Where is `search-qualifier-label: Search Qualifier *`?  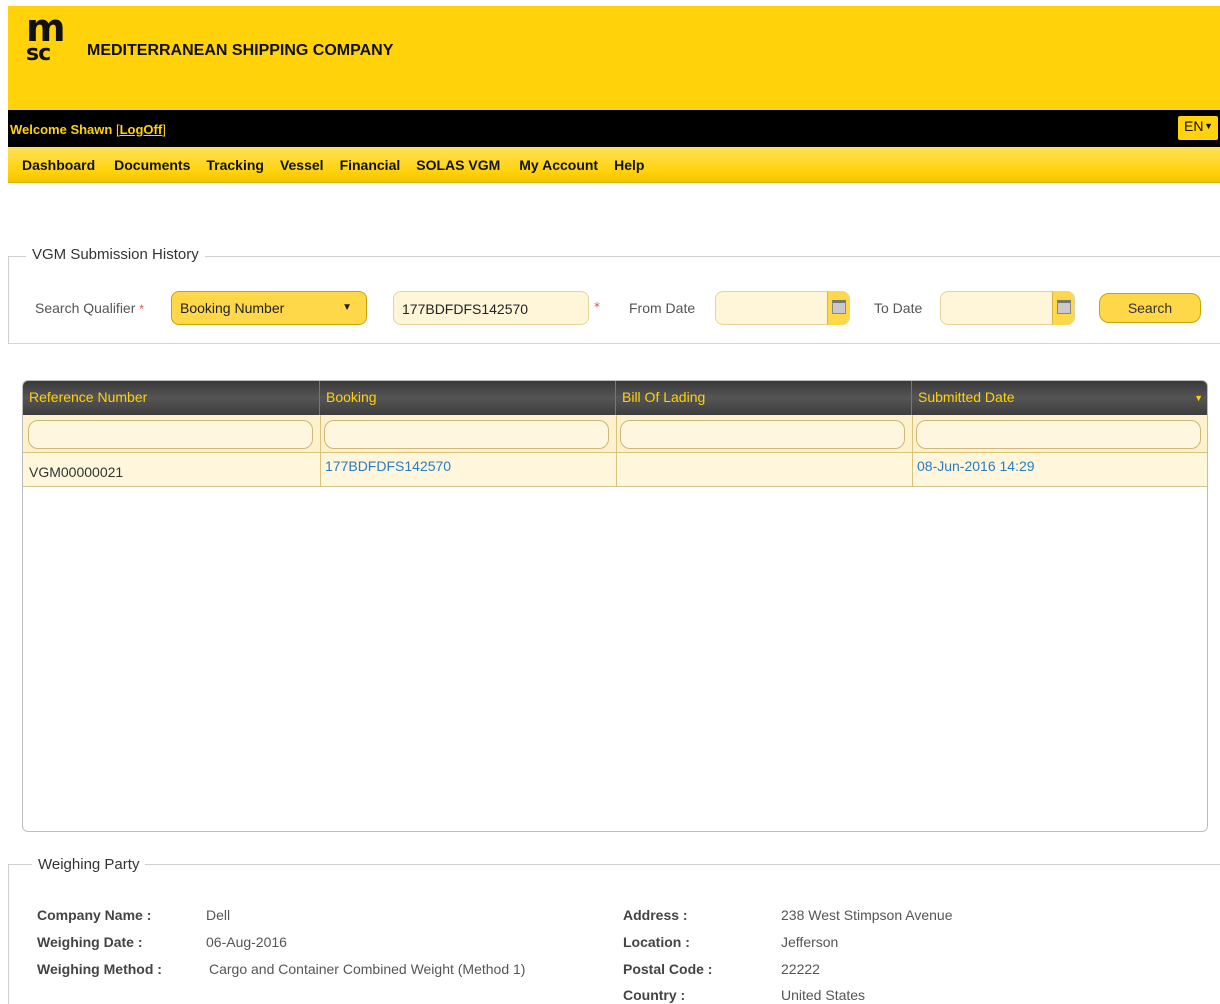 search-qualifier-label: Search Qualifier * is located at coordinates (89, 308).